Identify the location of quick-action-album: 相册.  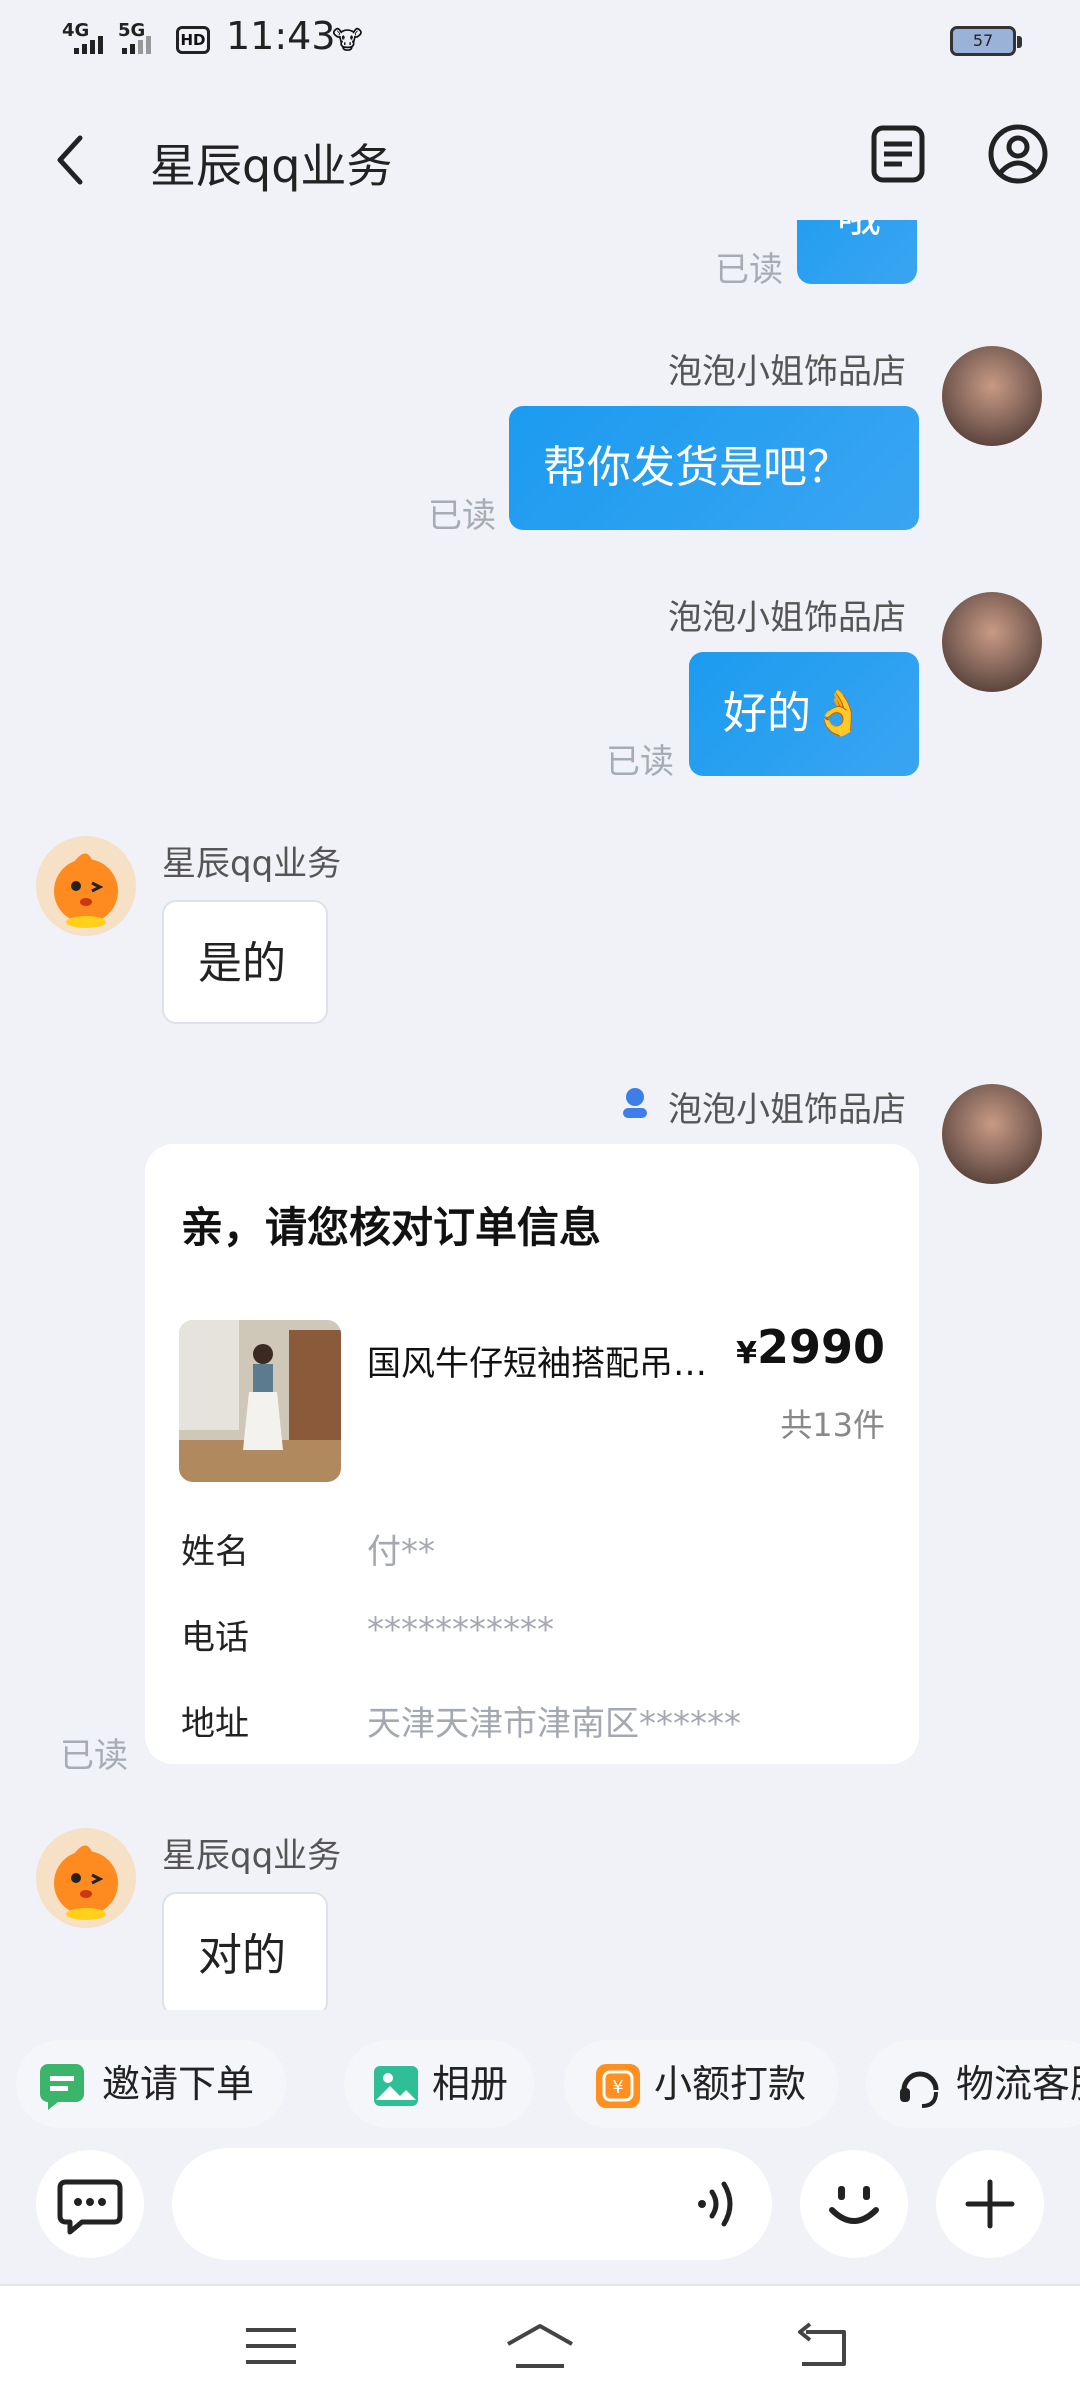
(439, 2084).